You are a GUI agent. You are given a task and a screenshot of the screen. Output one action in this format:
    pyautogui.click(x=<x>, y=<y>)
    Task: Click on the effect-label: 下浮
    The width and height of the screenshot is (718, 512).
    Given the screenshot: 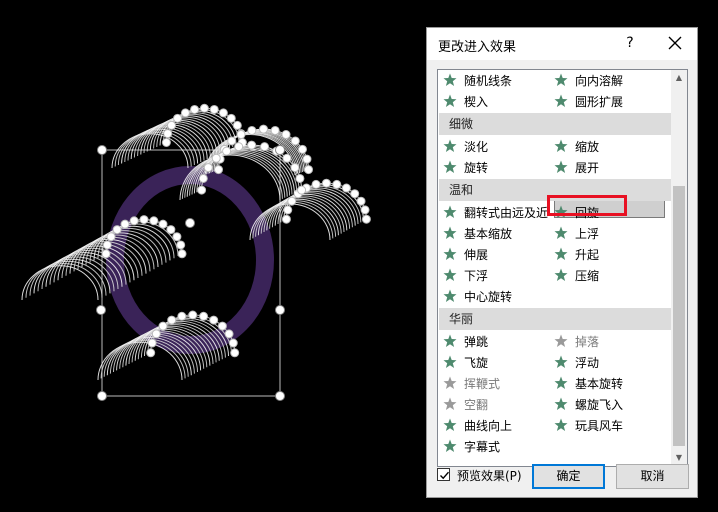 What is the action you would take?
    pyautogui.click(x=476, y=276)
    